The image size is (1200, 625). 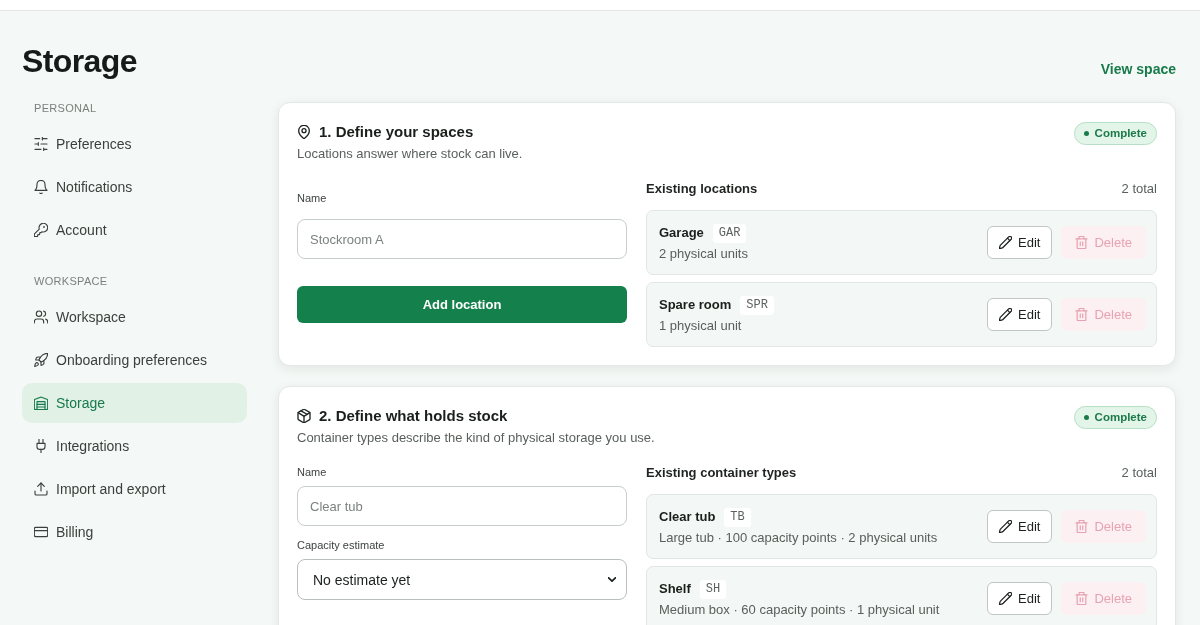 What do you see at coordinates (41, 317) in the screenshot?
I see `users-icon` at bounding box center [41, 317].